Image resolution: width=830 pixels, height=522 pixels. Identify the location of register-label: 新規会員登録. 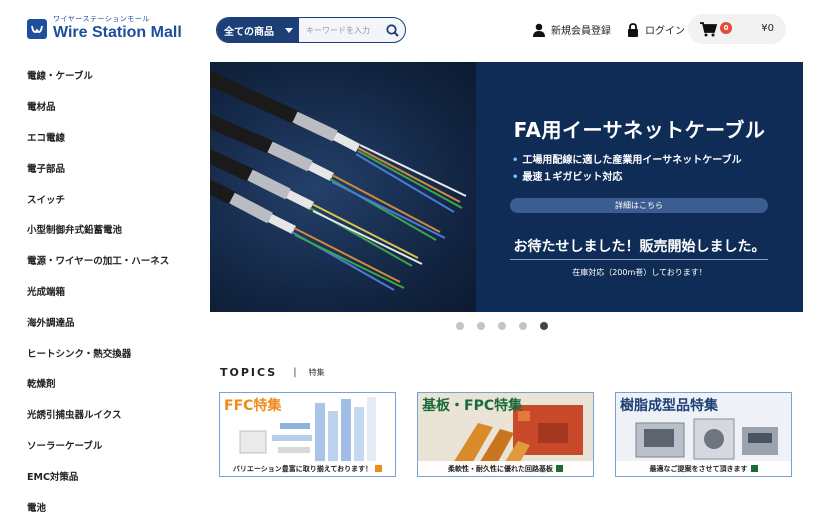
(581, 31).